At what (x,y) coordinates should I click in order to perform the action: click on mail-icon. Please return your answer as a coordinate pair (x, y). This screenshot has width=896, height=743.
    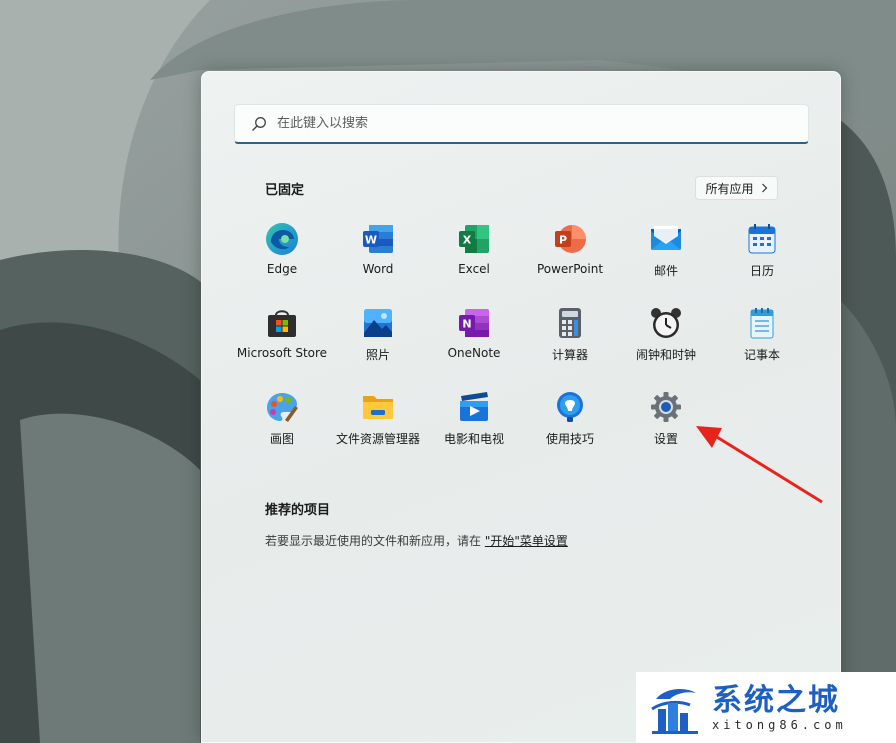
    Looking at the image, I should click on (666, 238).